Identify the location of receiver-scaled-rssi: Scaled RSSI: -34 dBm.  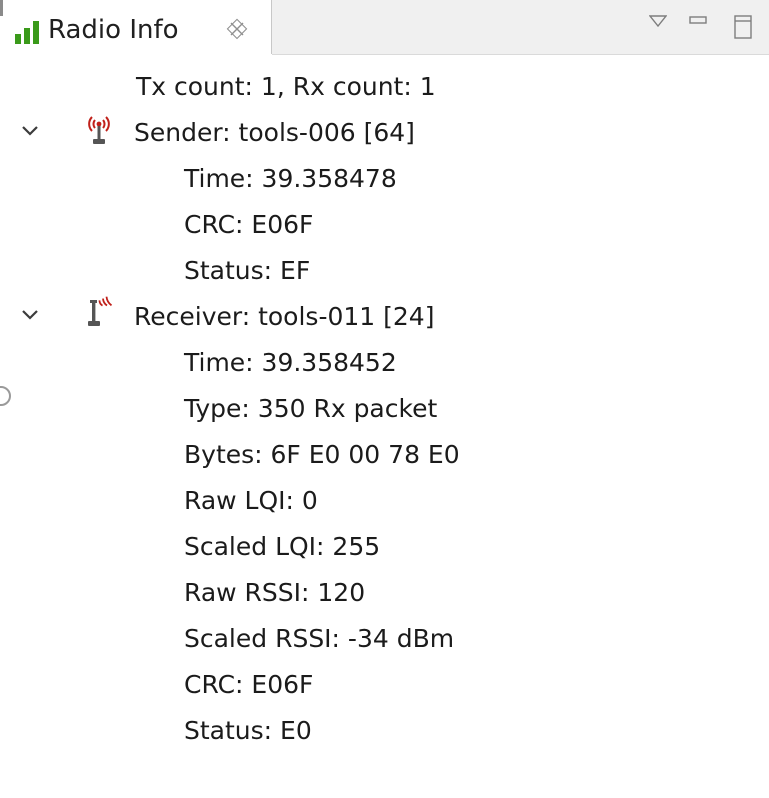
(319, 638).